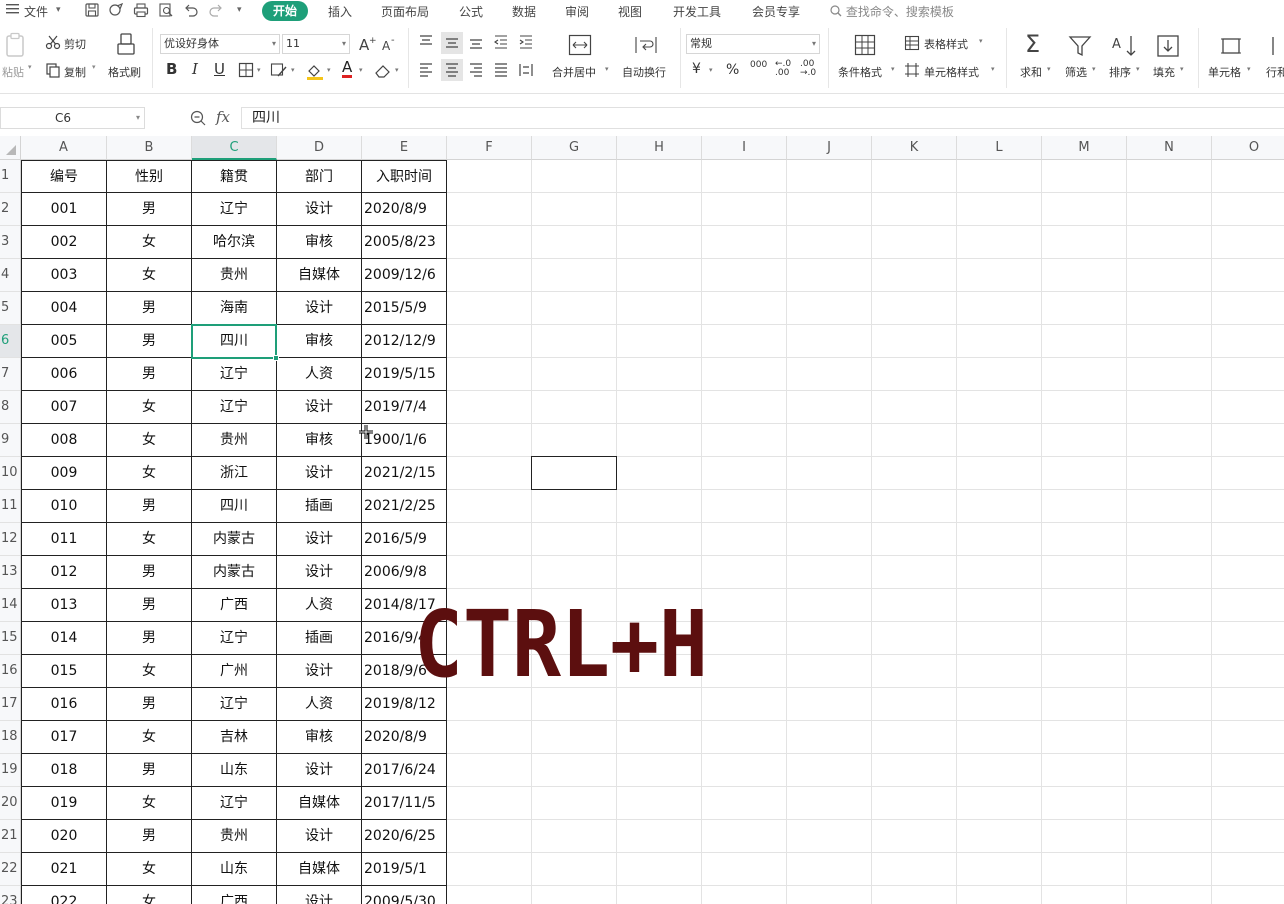 The image size is (1284, 904). I want to click on align-left-icon, so click(426, 71).